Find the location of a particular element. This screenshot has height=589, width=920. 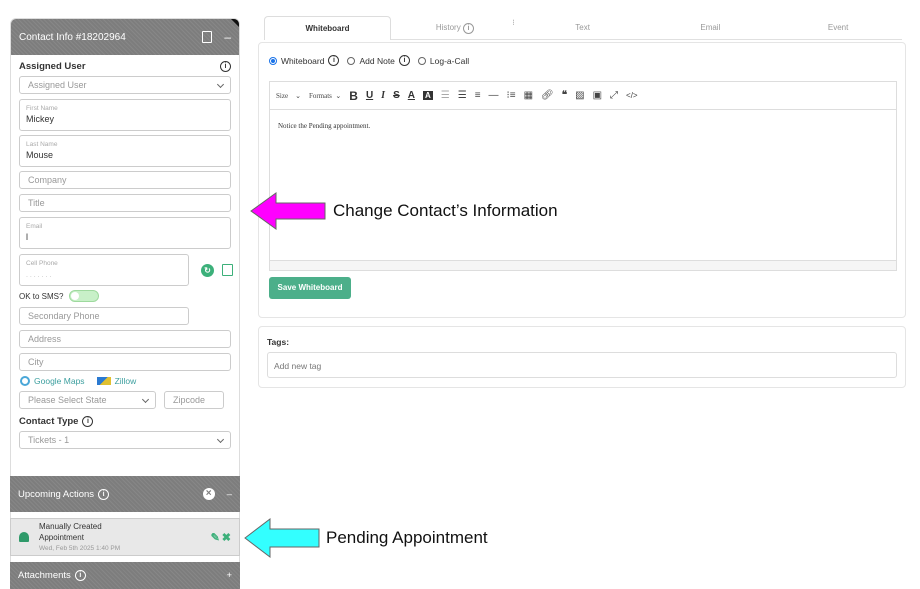

radio-add-note-label: Add Note is located at coordinates (377, 60).